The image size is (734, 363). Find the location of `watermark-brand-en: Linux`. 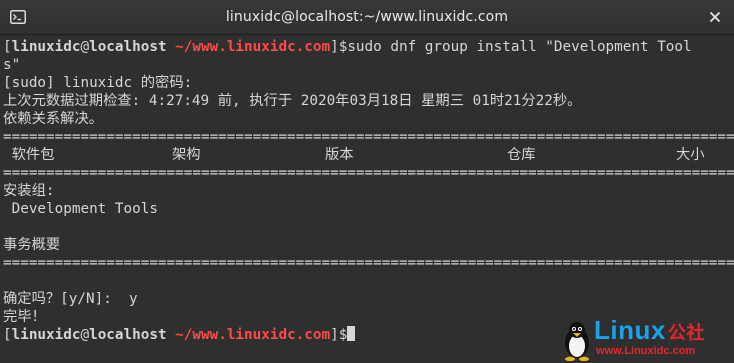

watermark-brand-en: Linux is located at coordinates (630, 330).